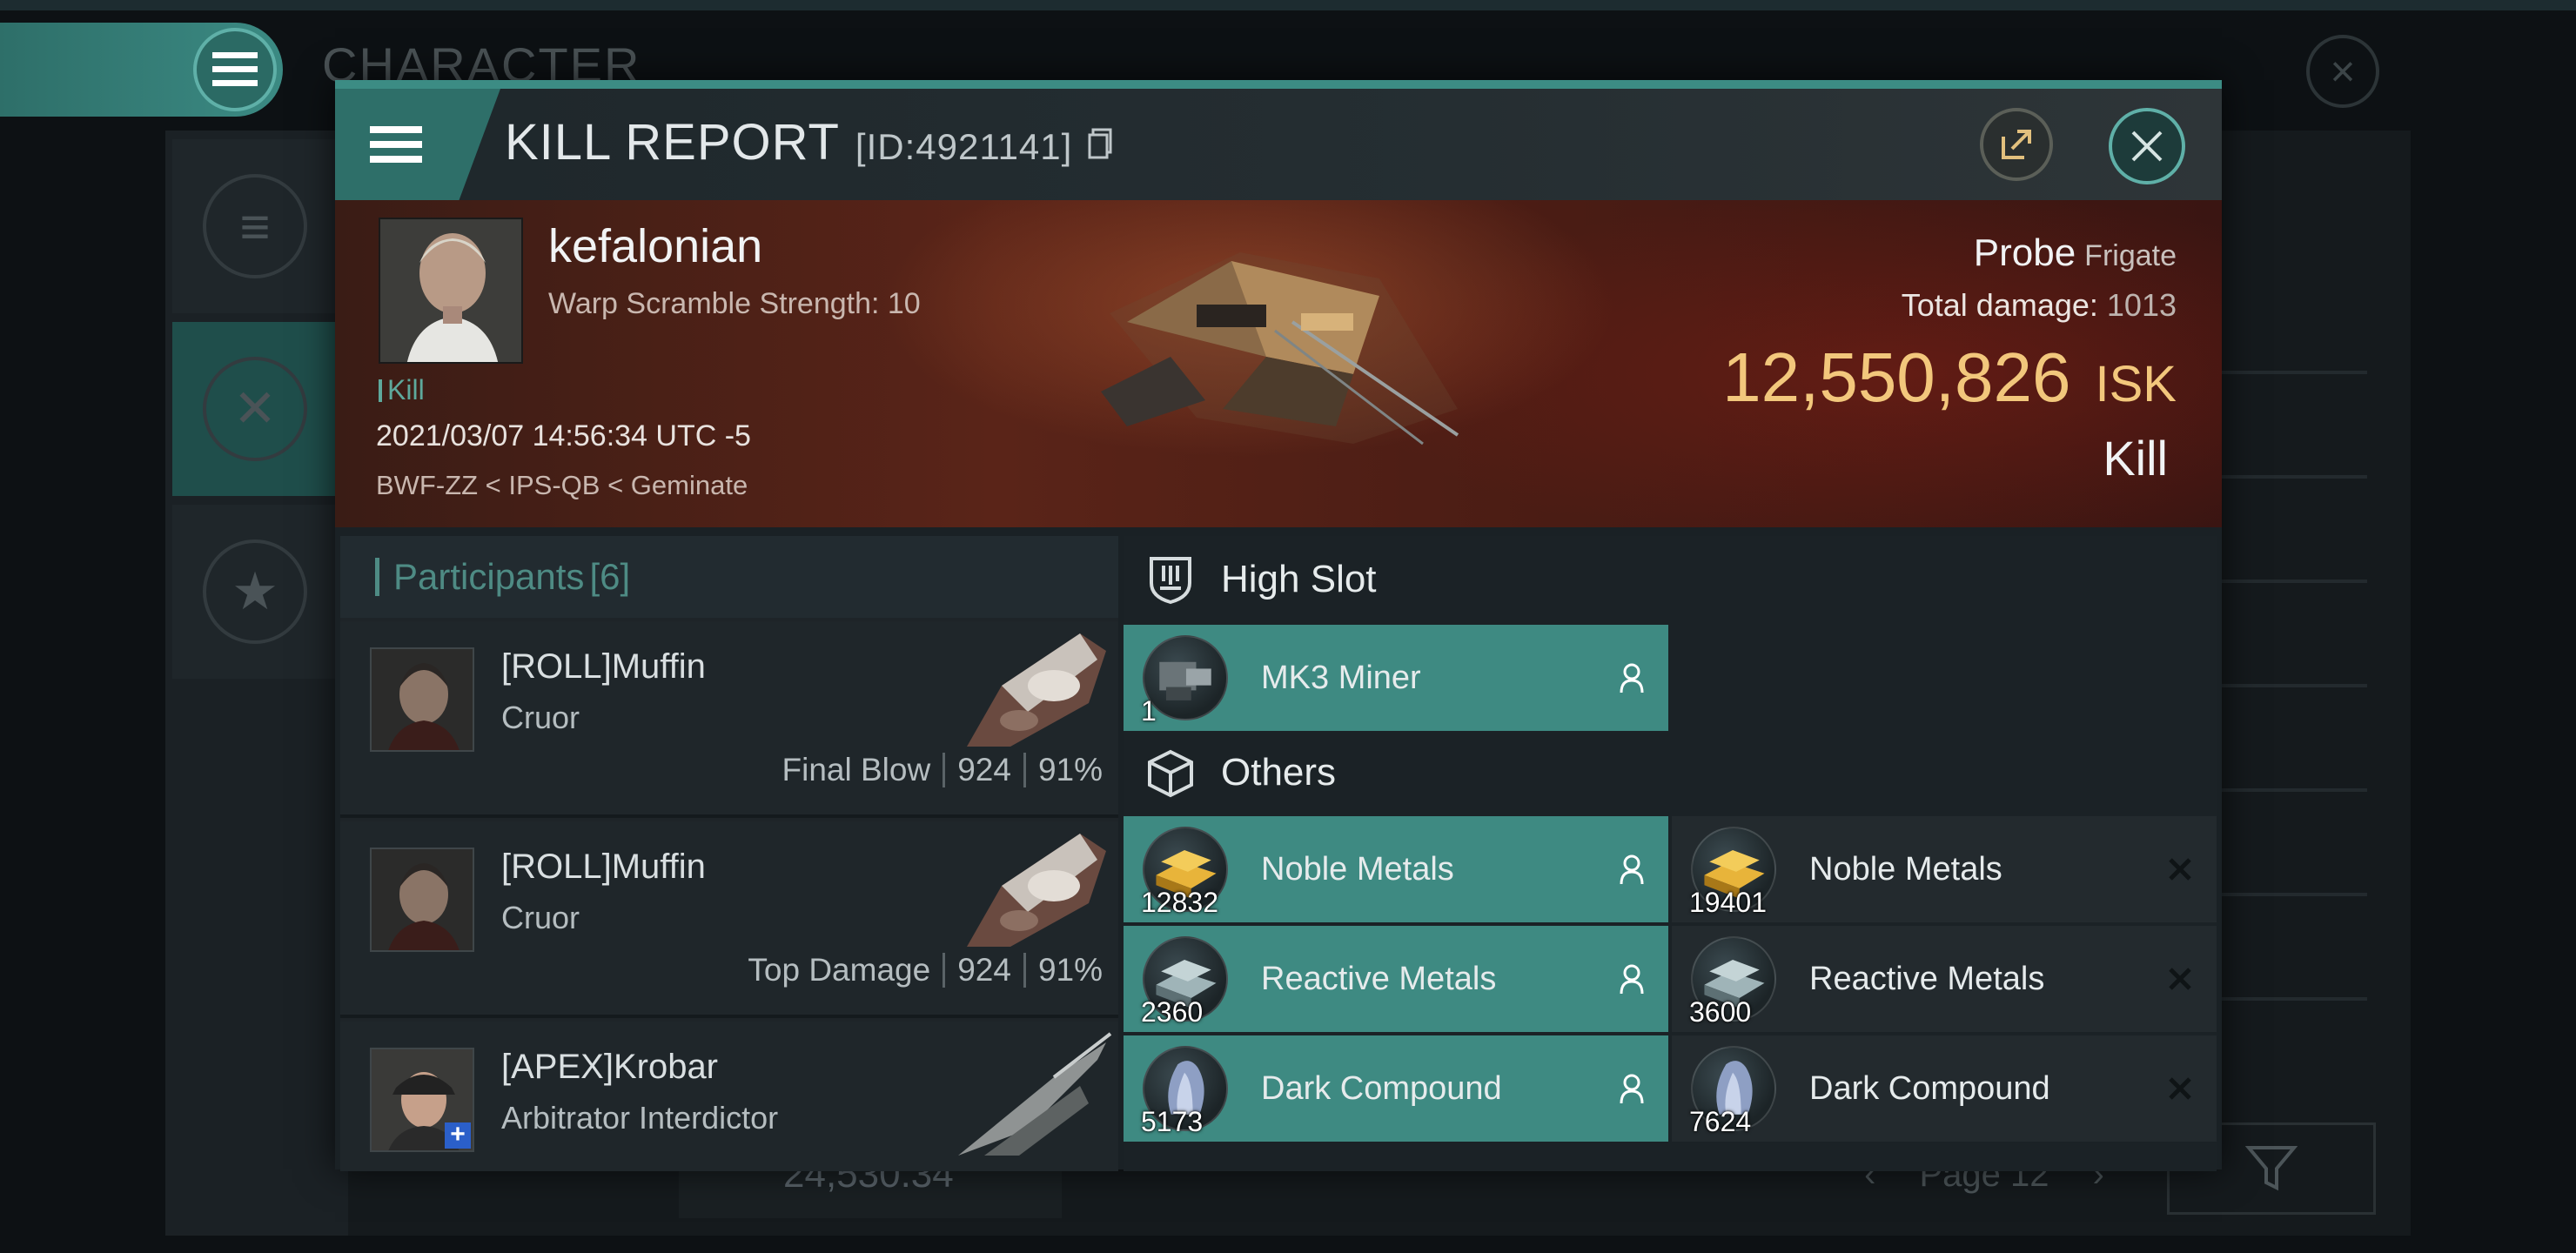 The image size is (2576, 1253). I want to click on isk-value: 12,550,826 ISK, so click(1949, 378).